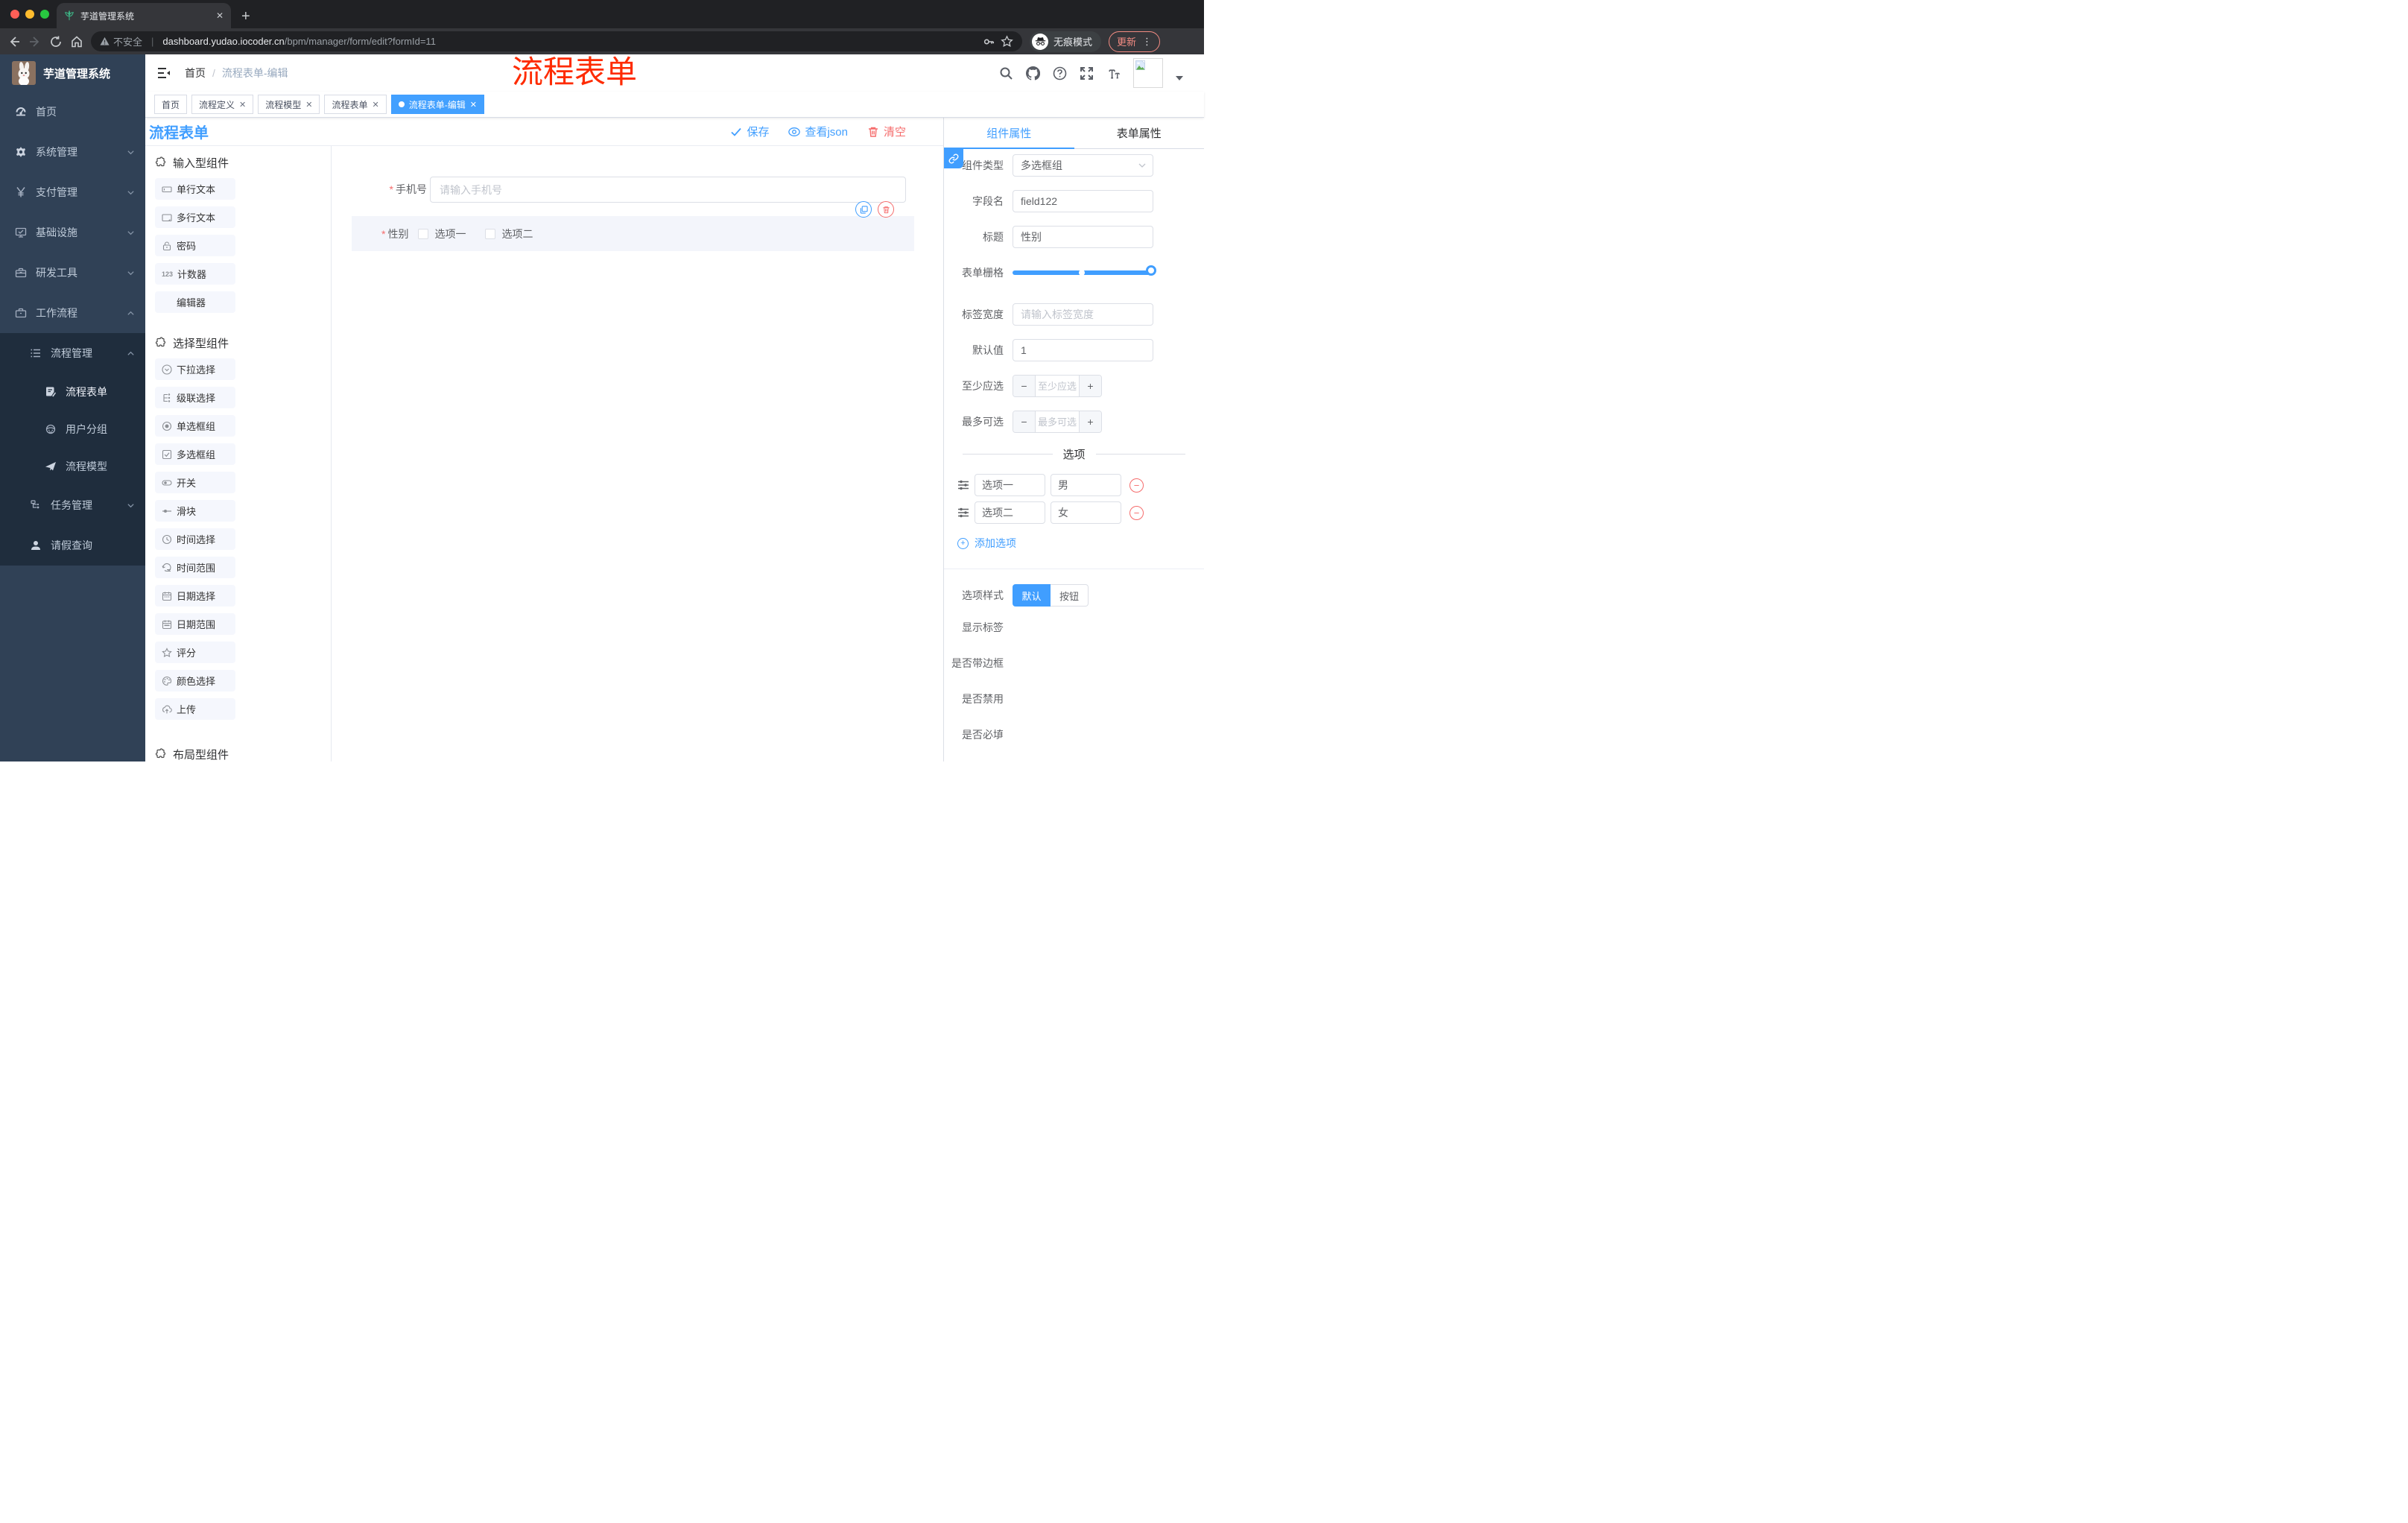  Describe the element at coordinates (637, 454) in the screenshot. I see `form-canvas: *手机号 *性别` at that location.